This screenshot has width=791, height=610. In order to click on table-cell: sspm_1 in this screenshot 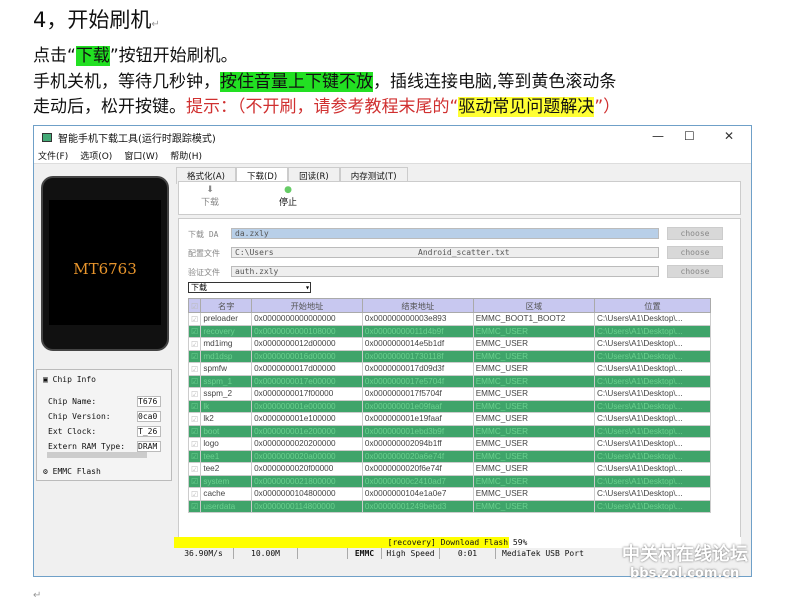, I will do `click(226, 381)`.